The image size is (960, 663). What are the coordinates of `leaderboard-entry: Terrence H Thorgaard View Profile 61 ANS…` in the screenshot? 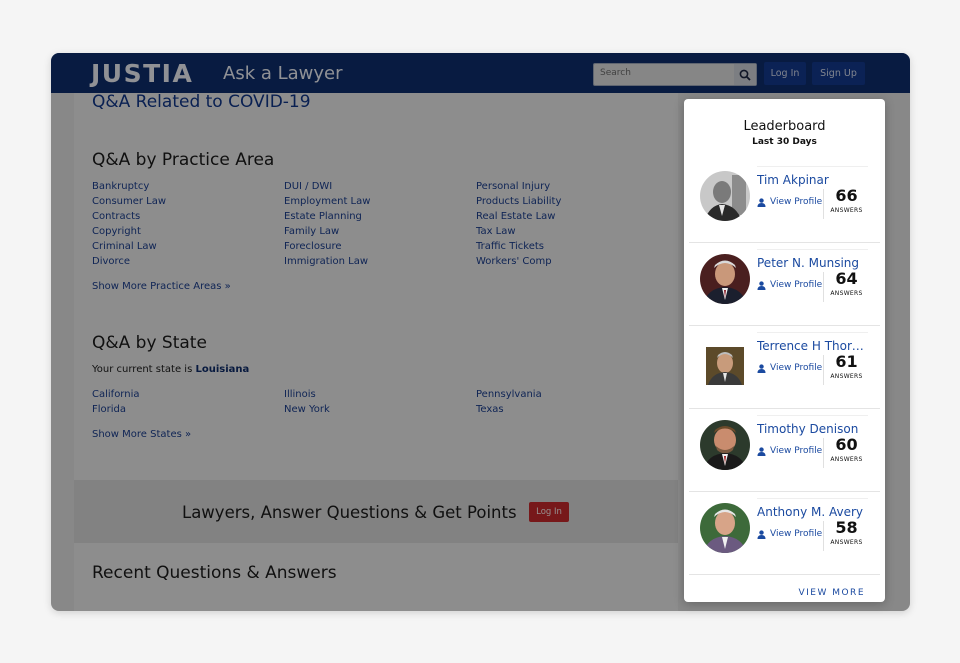 It's located at (784, 367).